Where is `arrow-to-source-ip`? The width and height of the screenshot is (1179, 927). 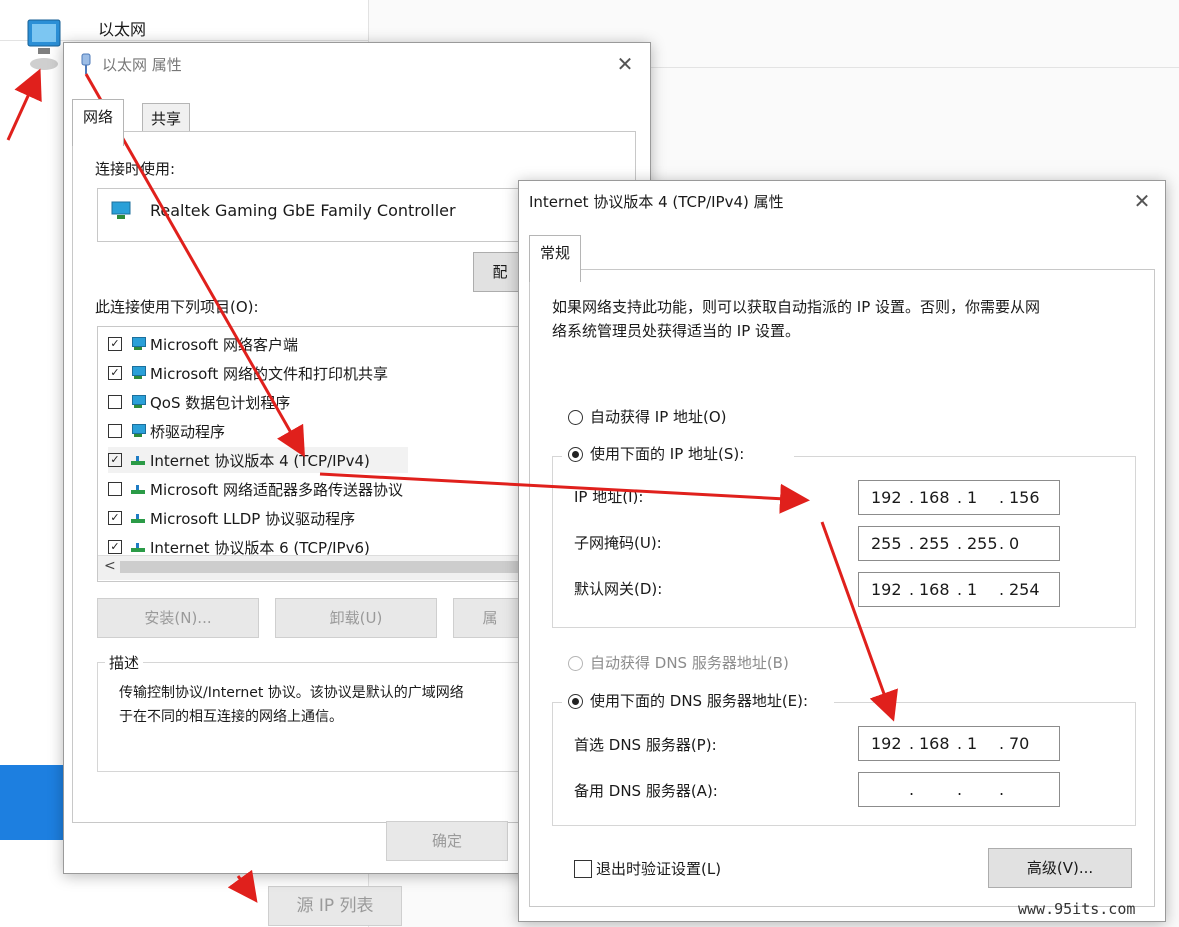 arrow-to-source-ip is located at coordinates (242, 886).